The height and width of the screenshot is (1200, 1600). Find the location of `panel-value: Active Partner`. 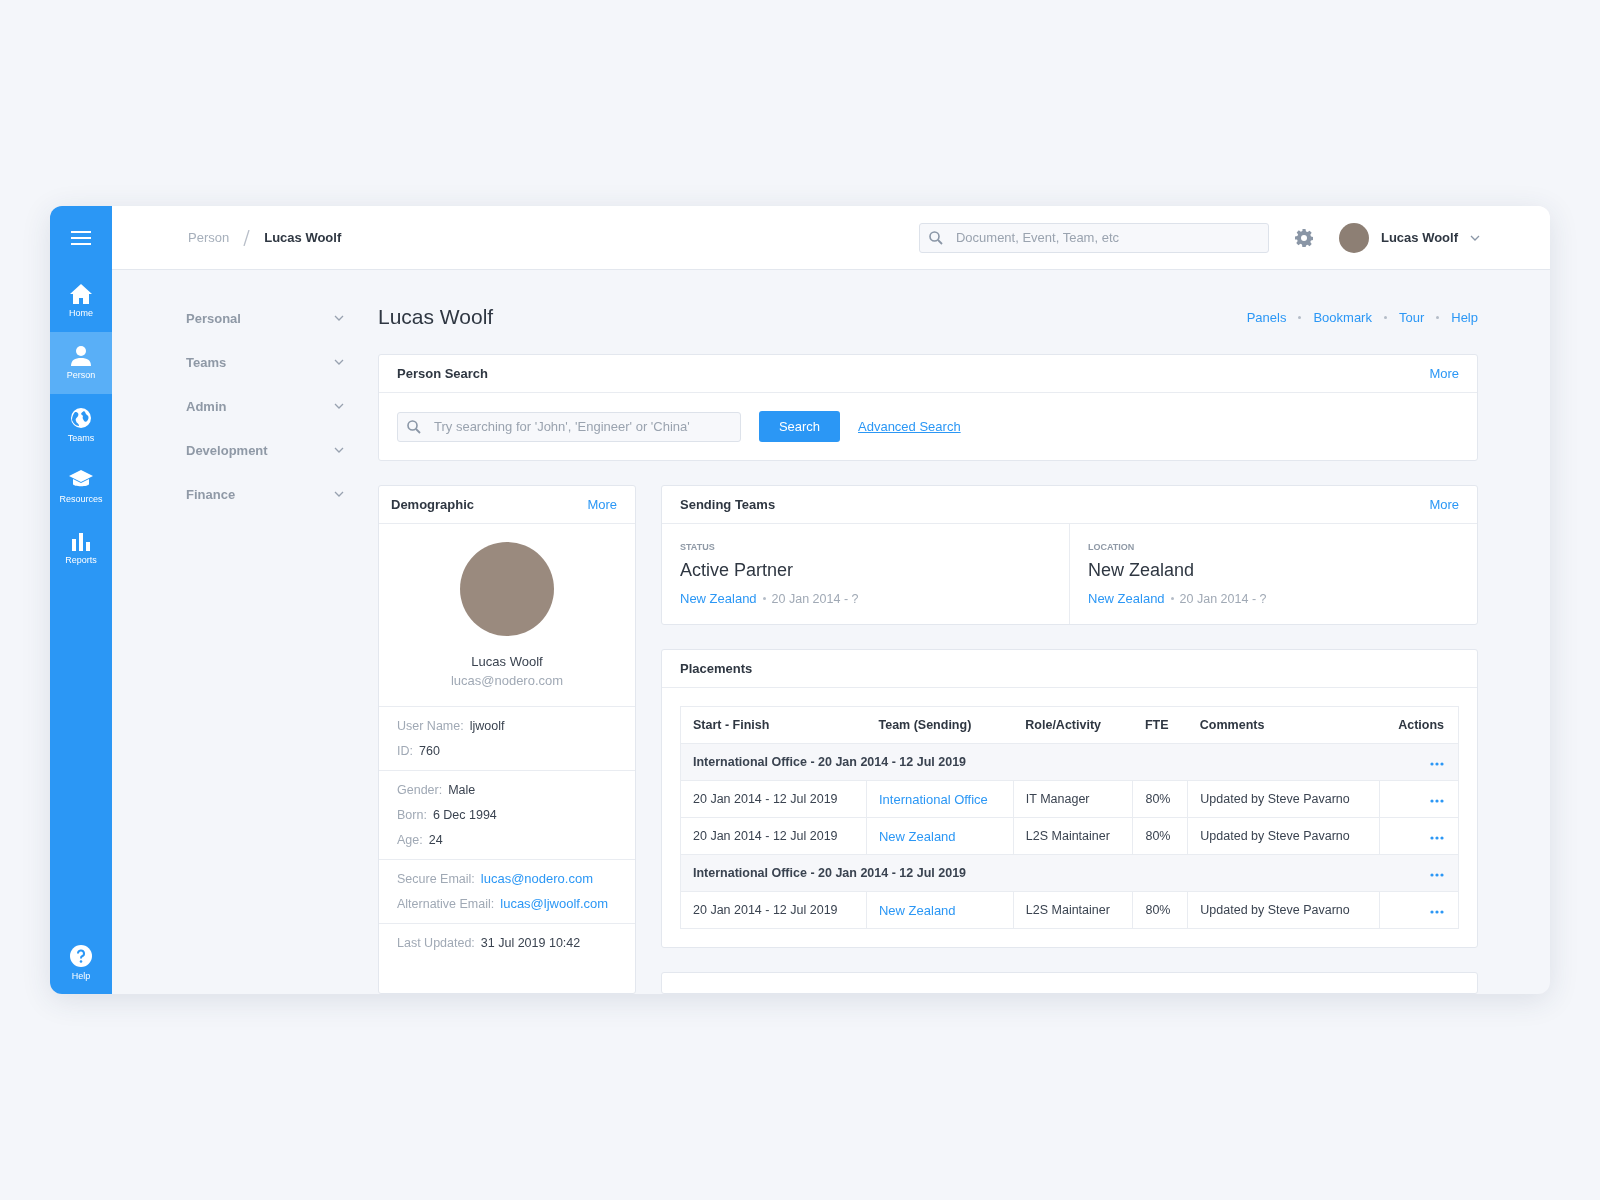

panel-value: Active Partner is located at coordinates (737, 570).